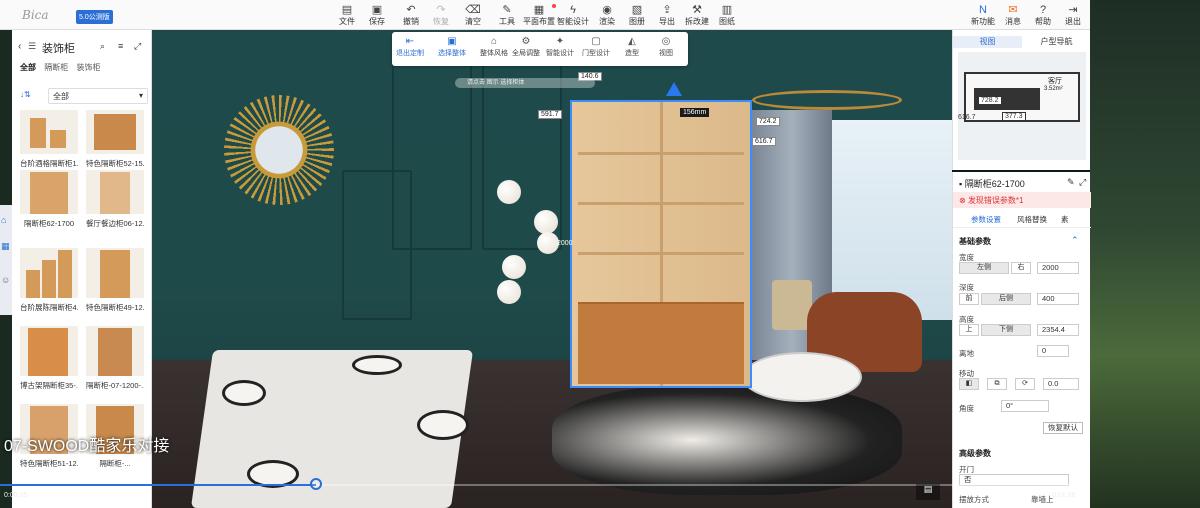  Describe the element at coordinates (983, 10) in the screenshot. I see `new-feature-icon: N` at that location.